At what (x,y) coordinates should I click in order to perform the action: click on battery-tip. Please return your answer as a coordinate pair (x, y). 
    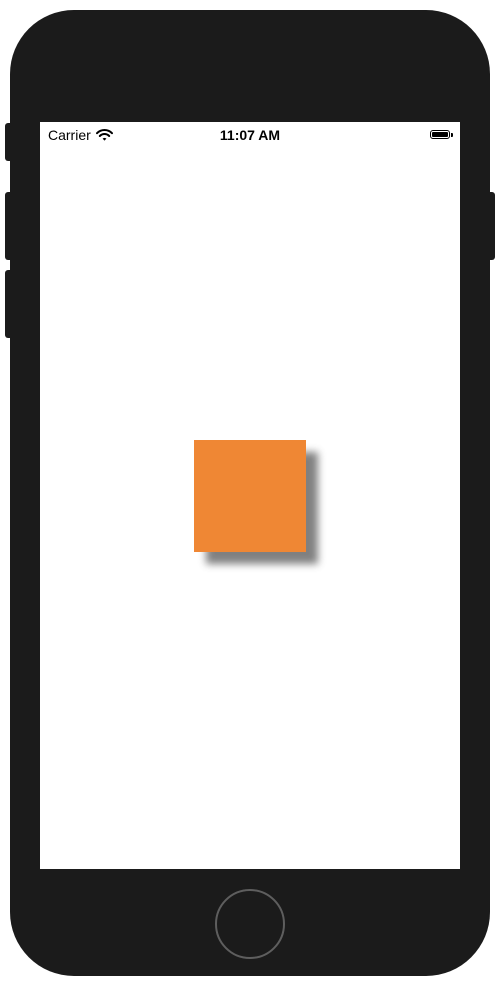
    Looking at the image, I should click on (452, 135).